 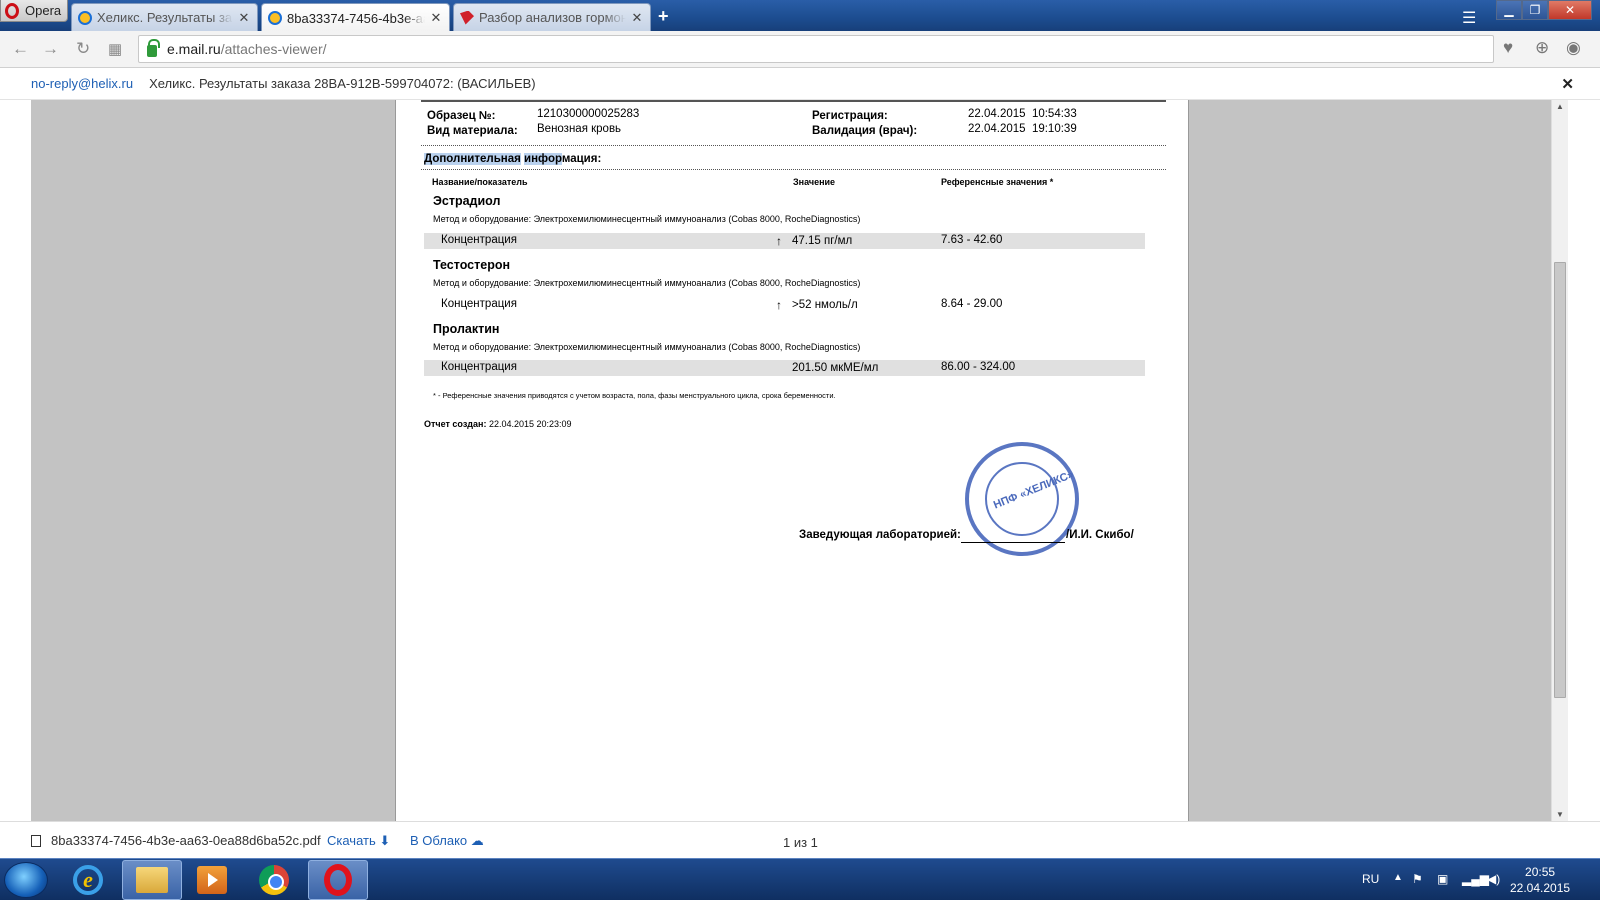 What do you see at coordinates (825, 305) in the screenshot?
I see `result-value: >52 нмоль/л` at bounding box center [825, 305].